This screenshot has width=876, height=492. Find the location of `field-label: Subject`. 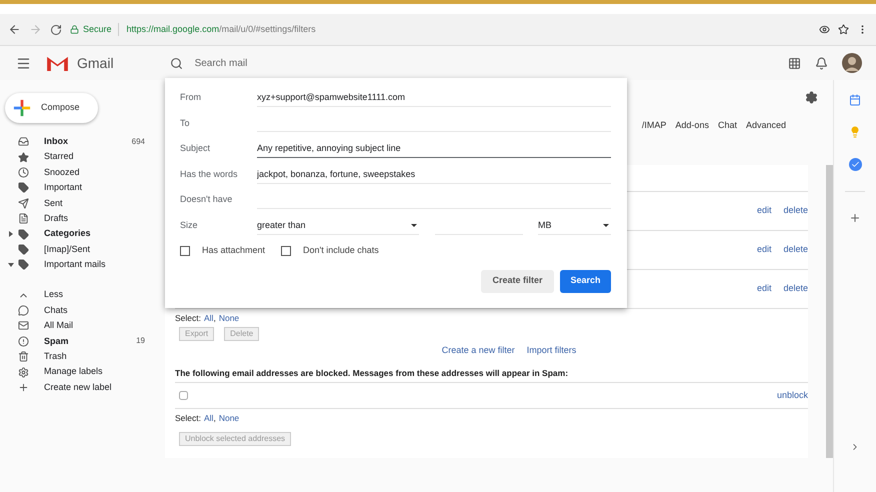

field-label: Subject is located at coordinates (196, 149).